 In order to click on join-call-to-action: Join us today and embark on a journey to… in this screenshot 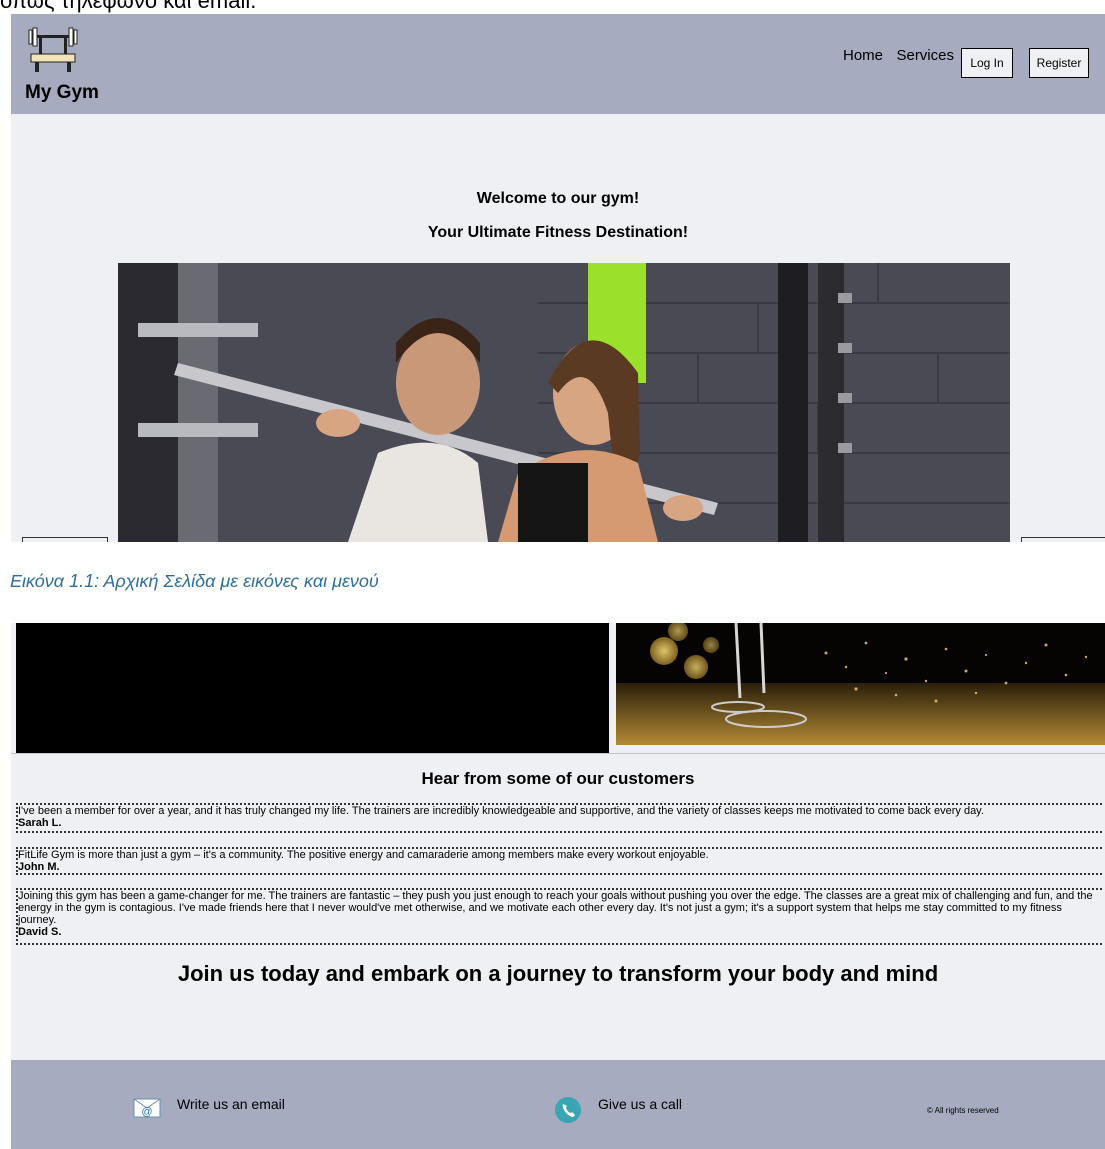, I will do `click(558, 973)`.